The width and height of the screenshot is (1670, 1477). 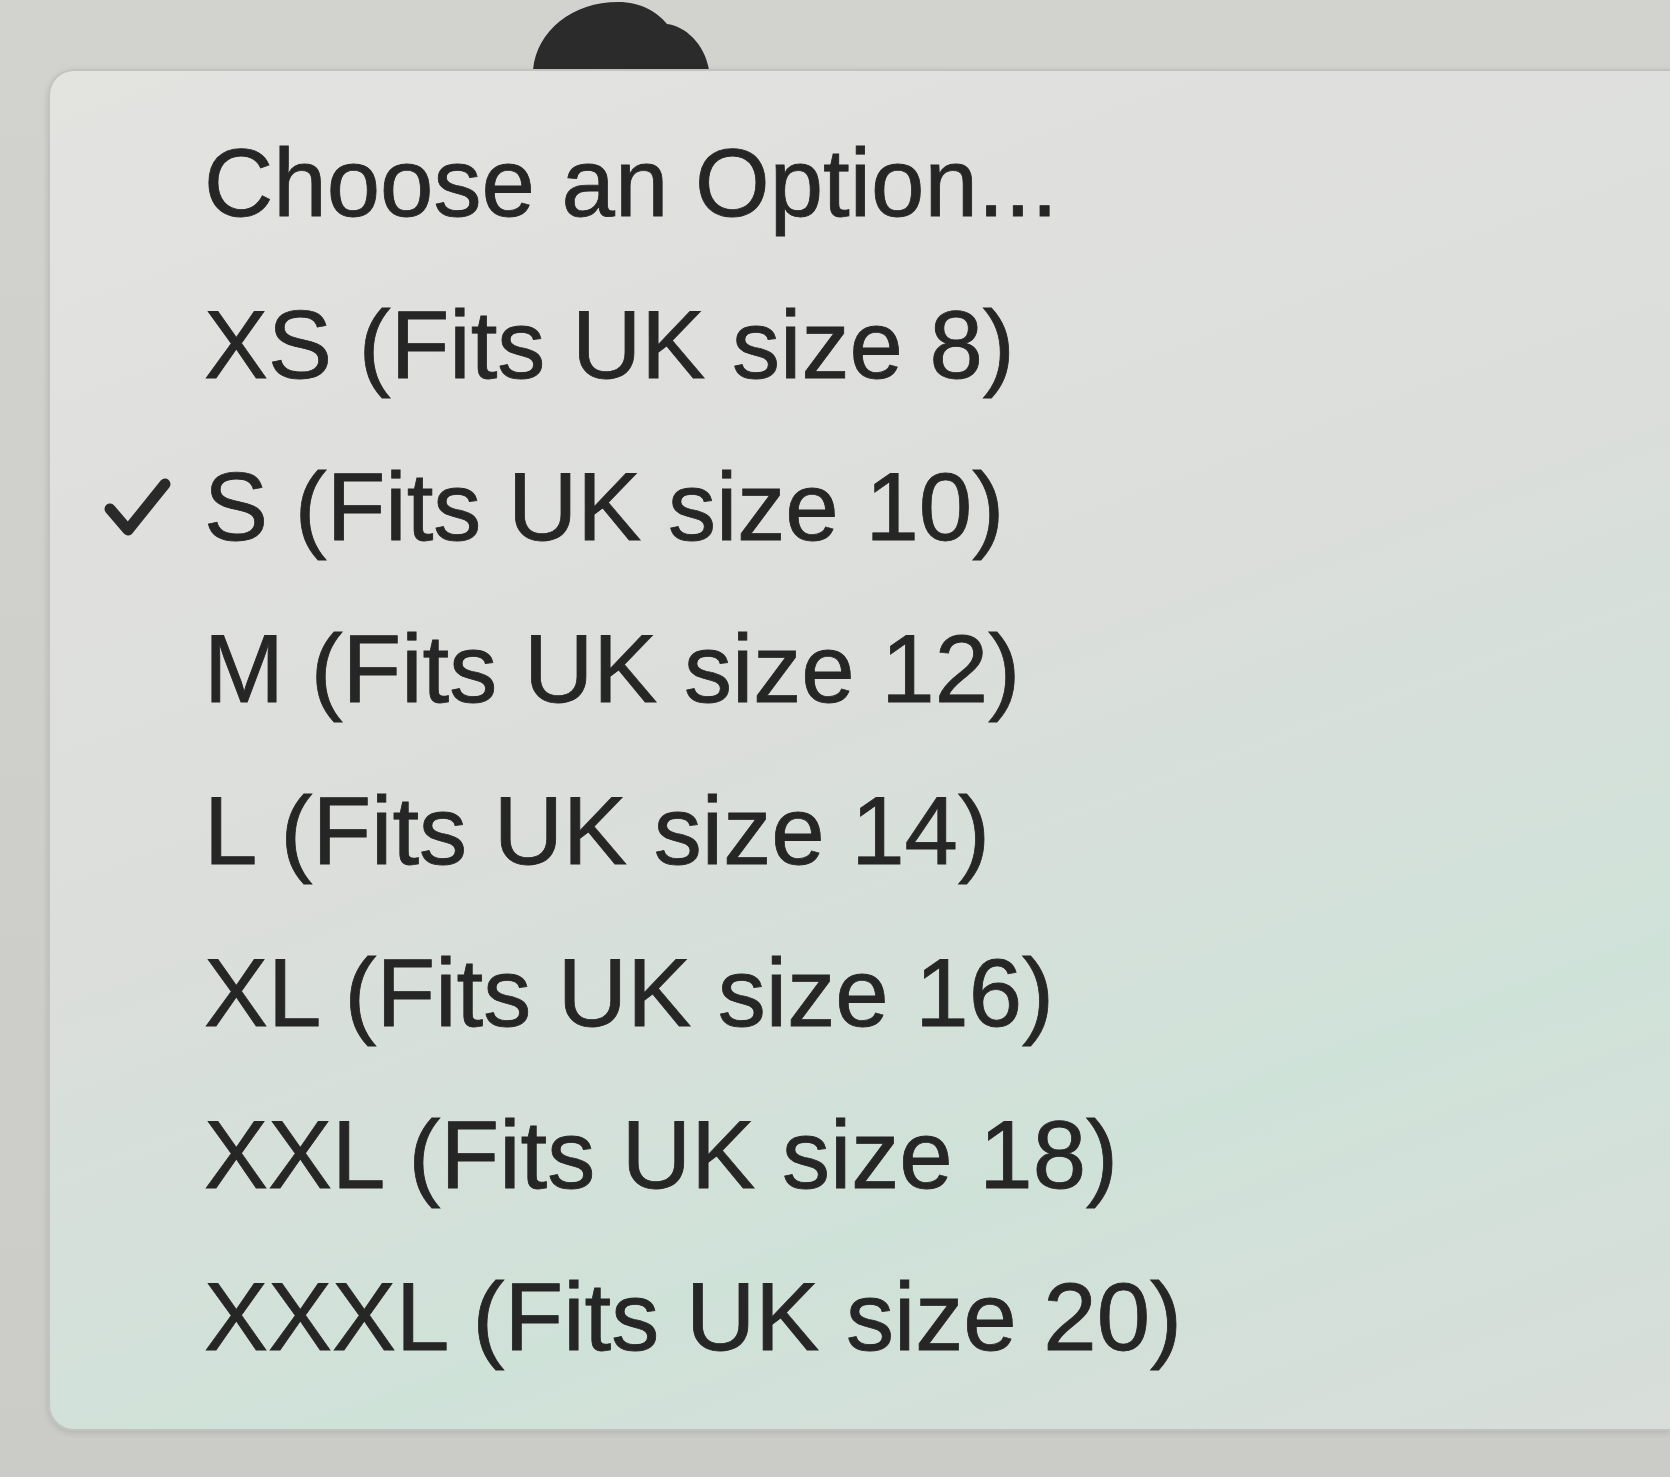 What do you see at coordinates (661, 1155) in the screenshot?
I see `menu-item: XXL (Fits UK size 18)` at bounding box center [661, 1155].